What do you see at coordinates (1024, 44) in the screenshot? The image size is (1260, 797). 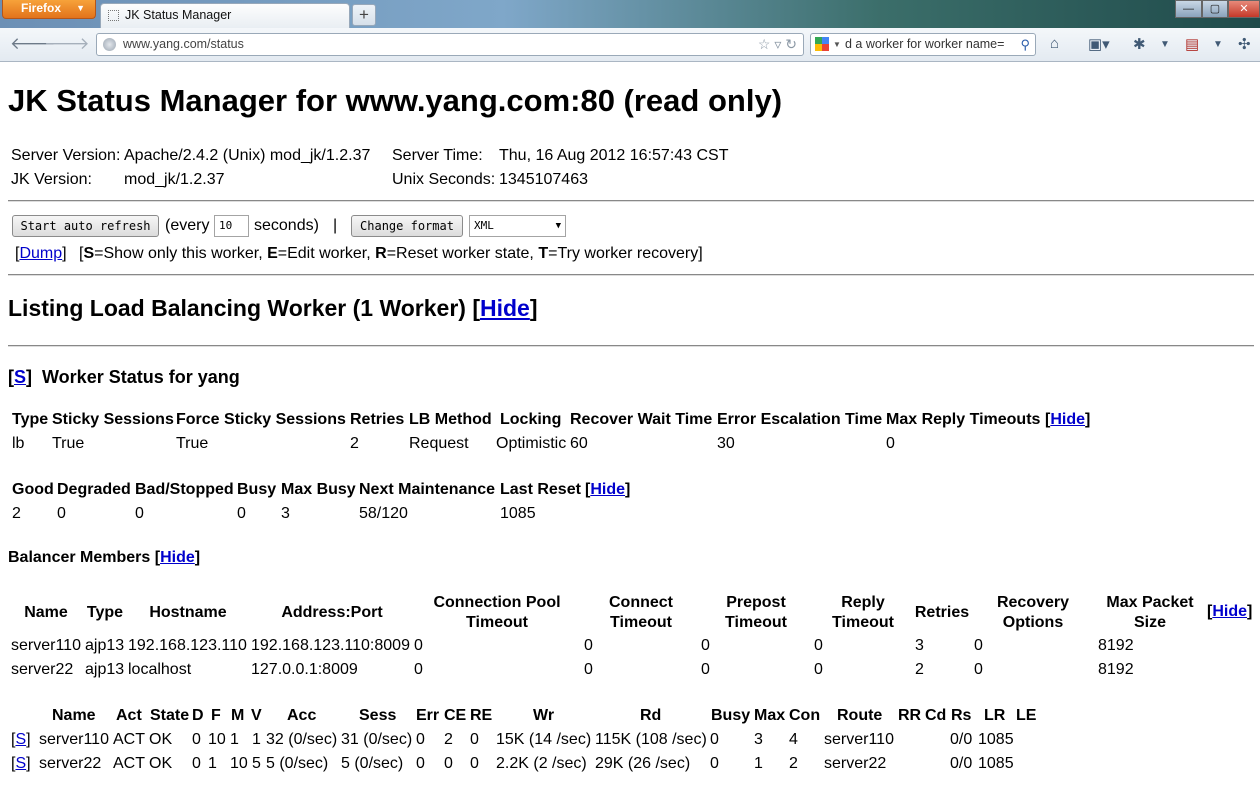 I see `search-magnifier-icon: ⚲` at bounding box center [1024, 44].